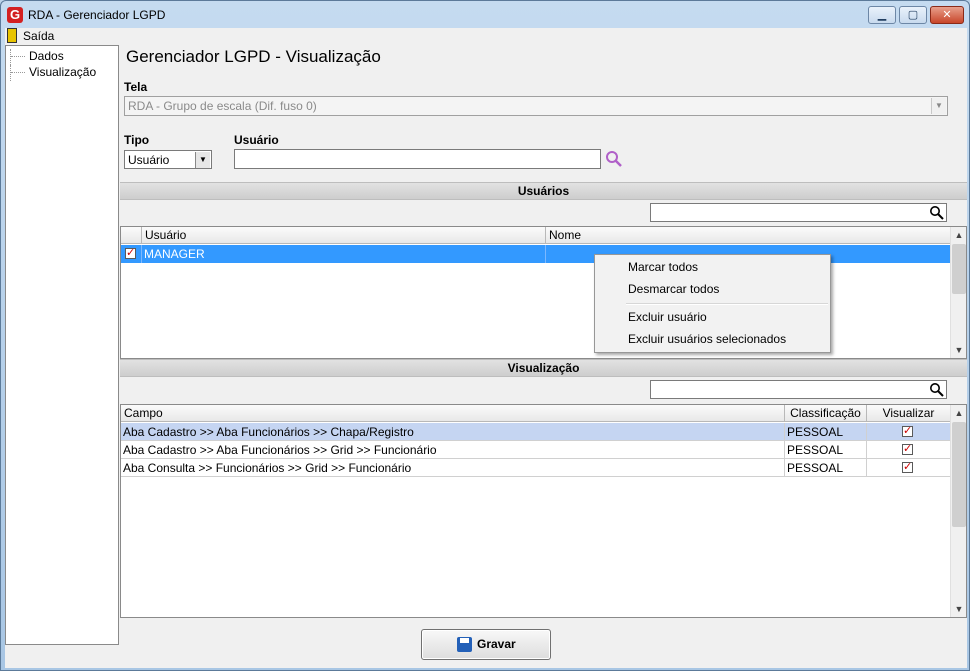 The width and height of the screenshot is (970, 671). What do you see at coordinates (798, 212) in the screenshot?
I see `usuarios-filter-input` at bounding box center [798, 212].